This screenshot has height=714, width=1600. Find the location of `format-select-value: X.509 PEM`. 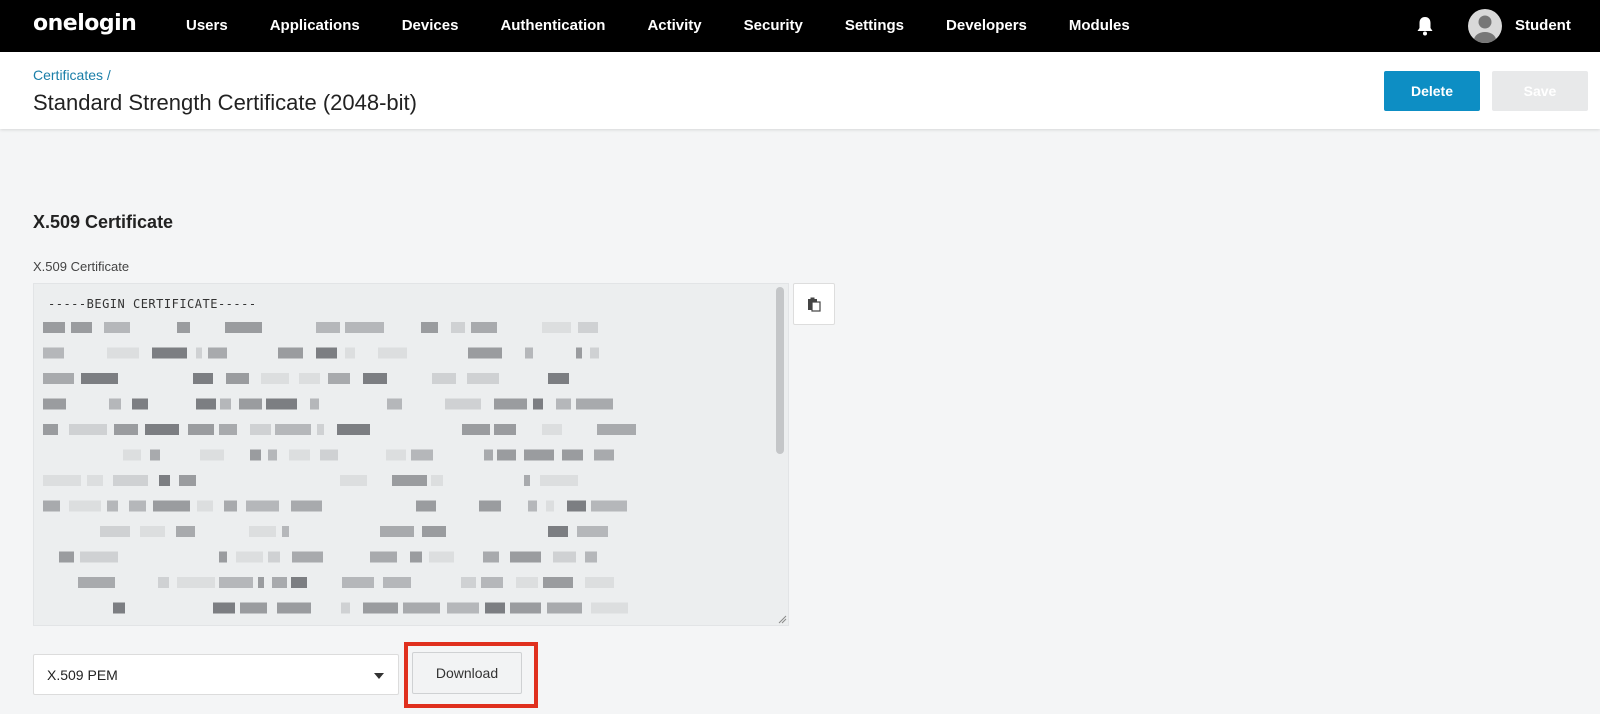

format-select-value: X.509 PEM is located at coordinates (82, 675).